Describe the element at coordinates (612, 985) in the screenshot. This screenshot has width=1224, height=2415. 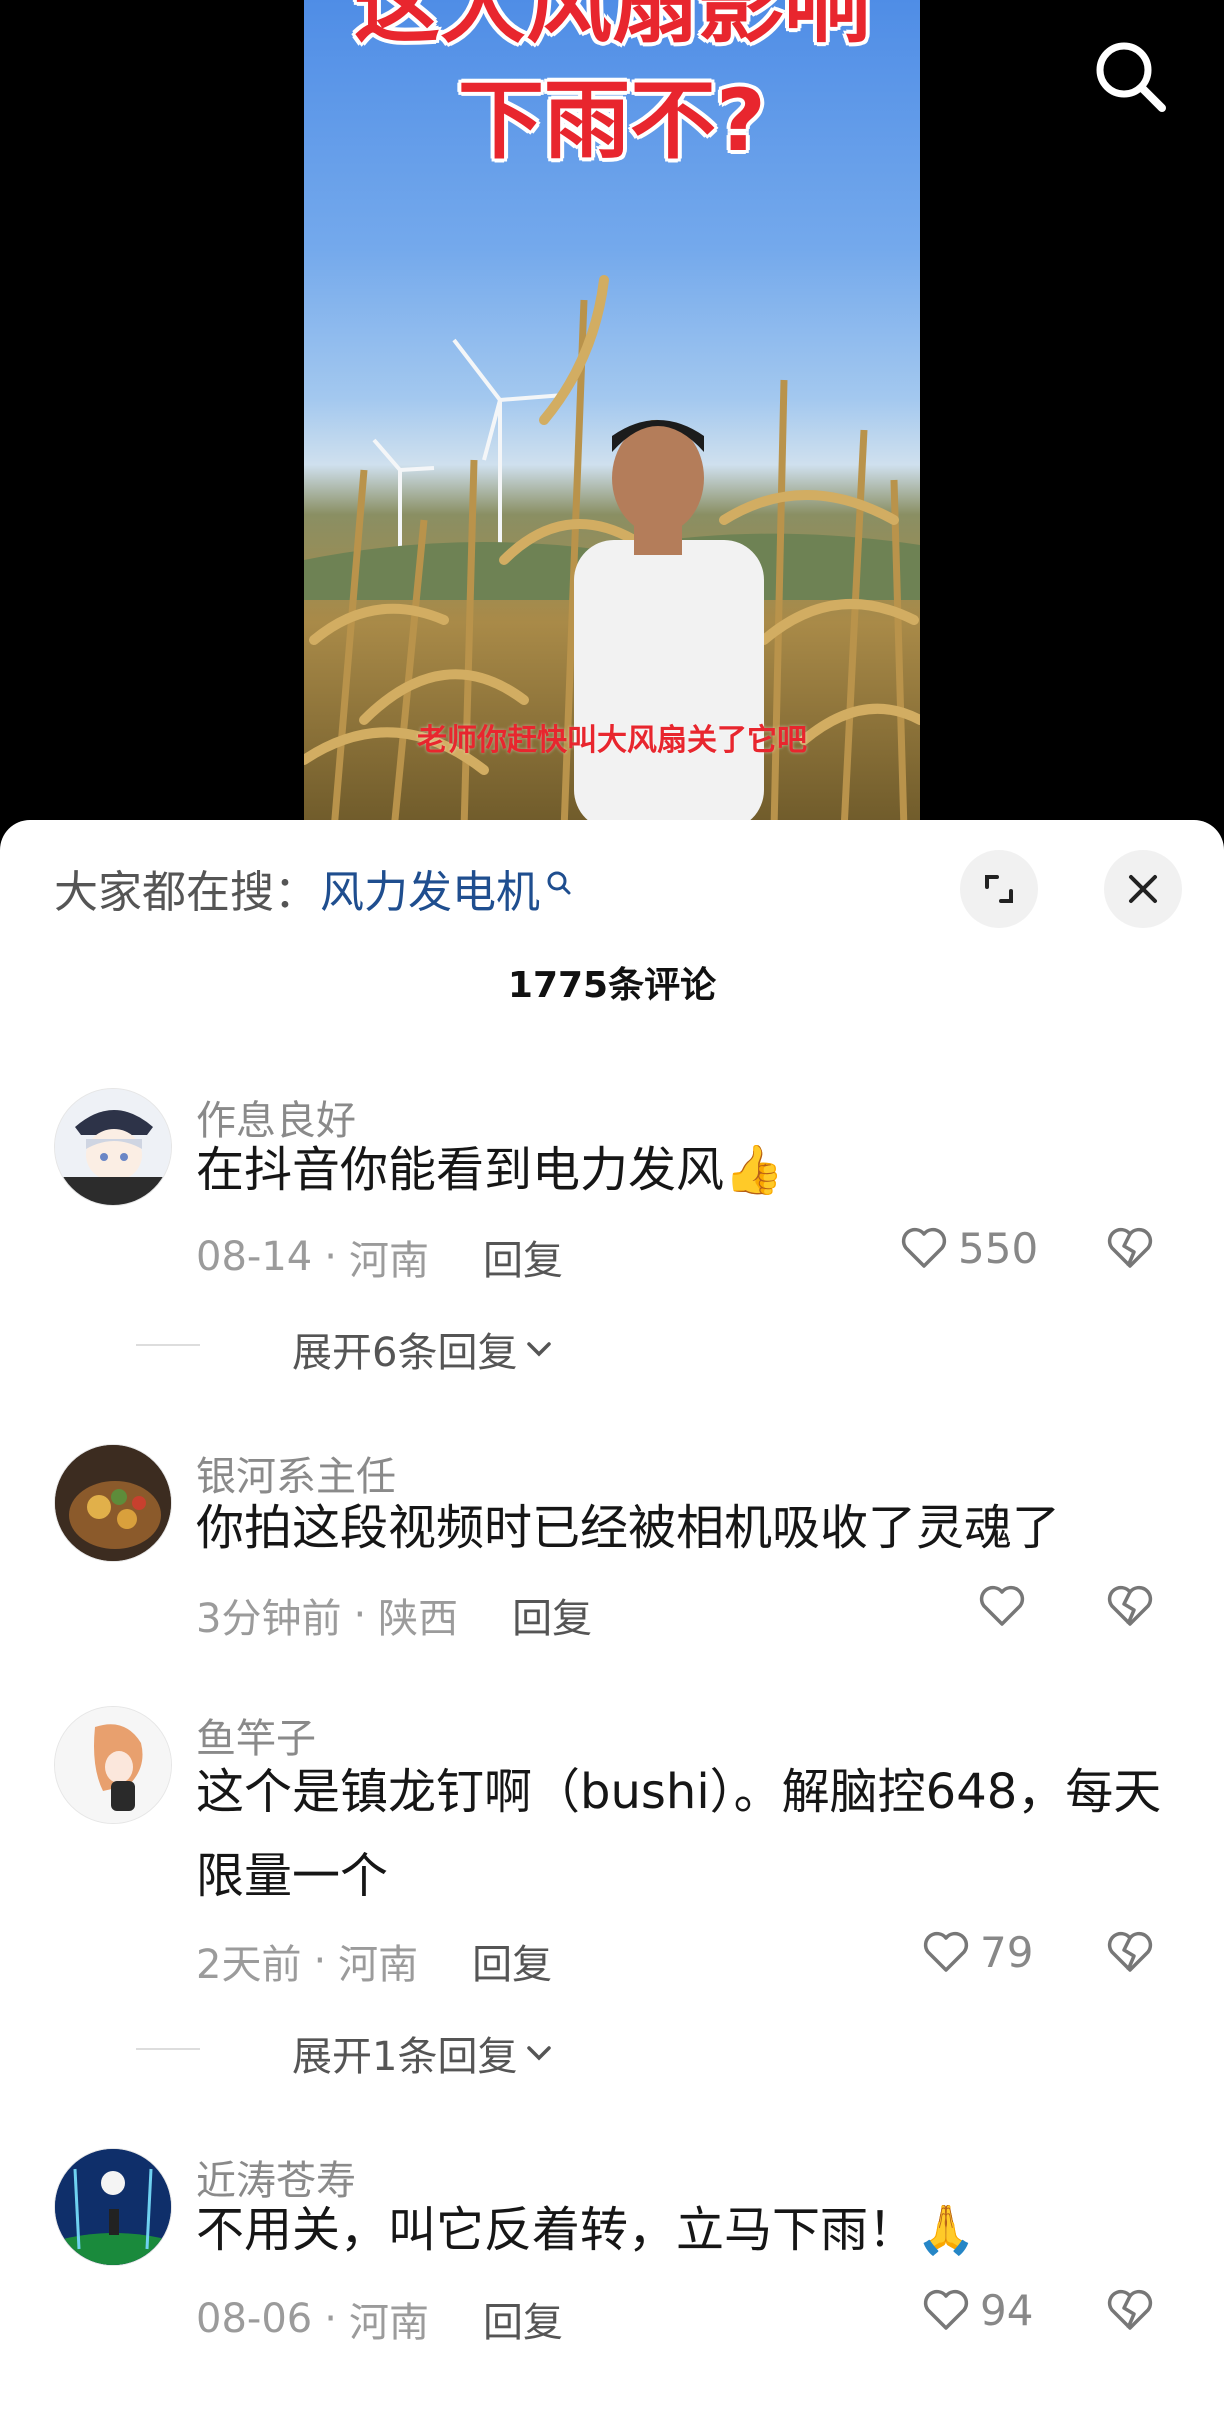
I see `comment-count: 1775条评论` at that location.